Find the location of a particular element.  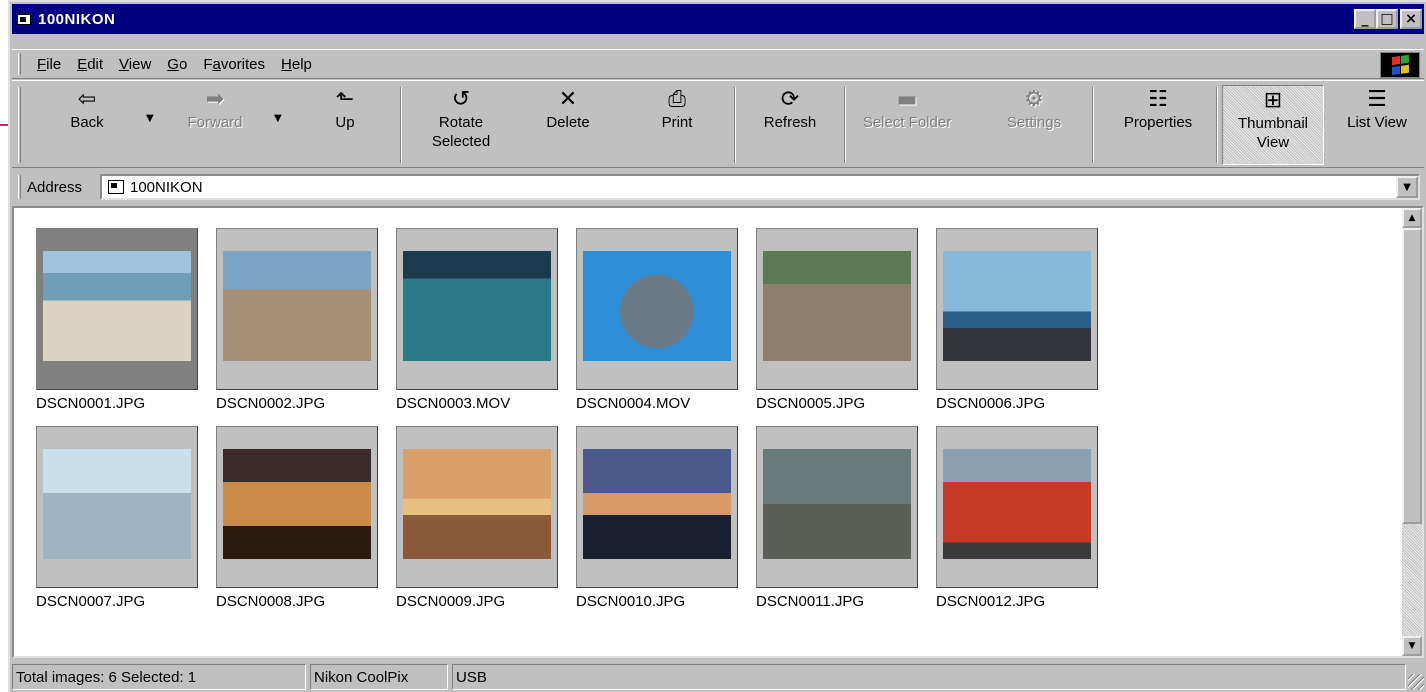

menu-edit: Edit is located at coordinates (90, 64).